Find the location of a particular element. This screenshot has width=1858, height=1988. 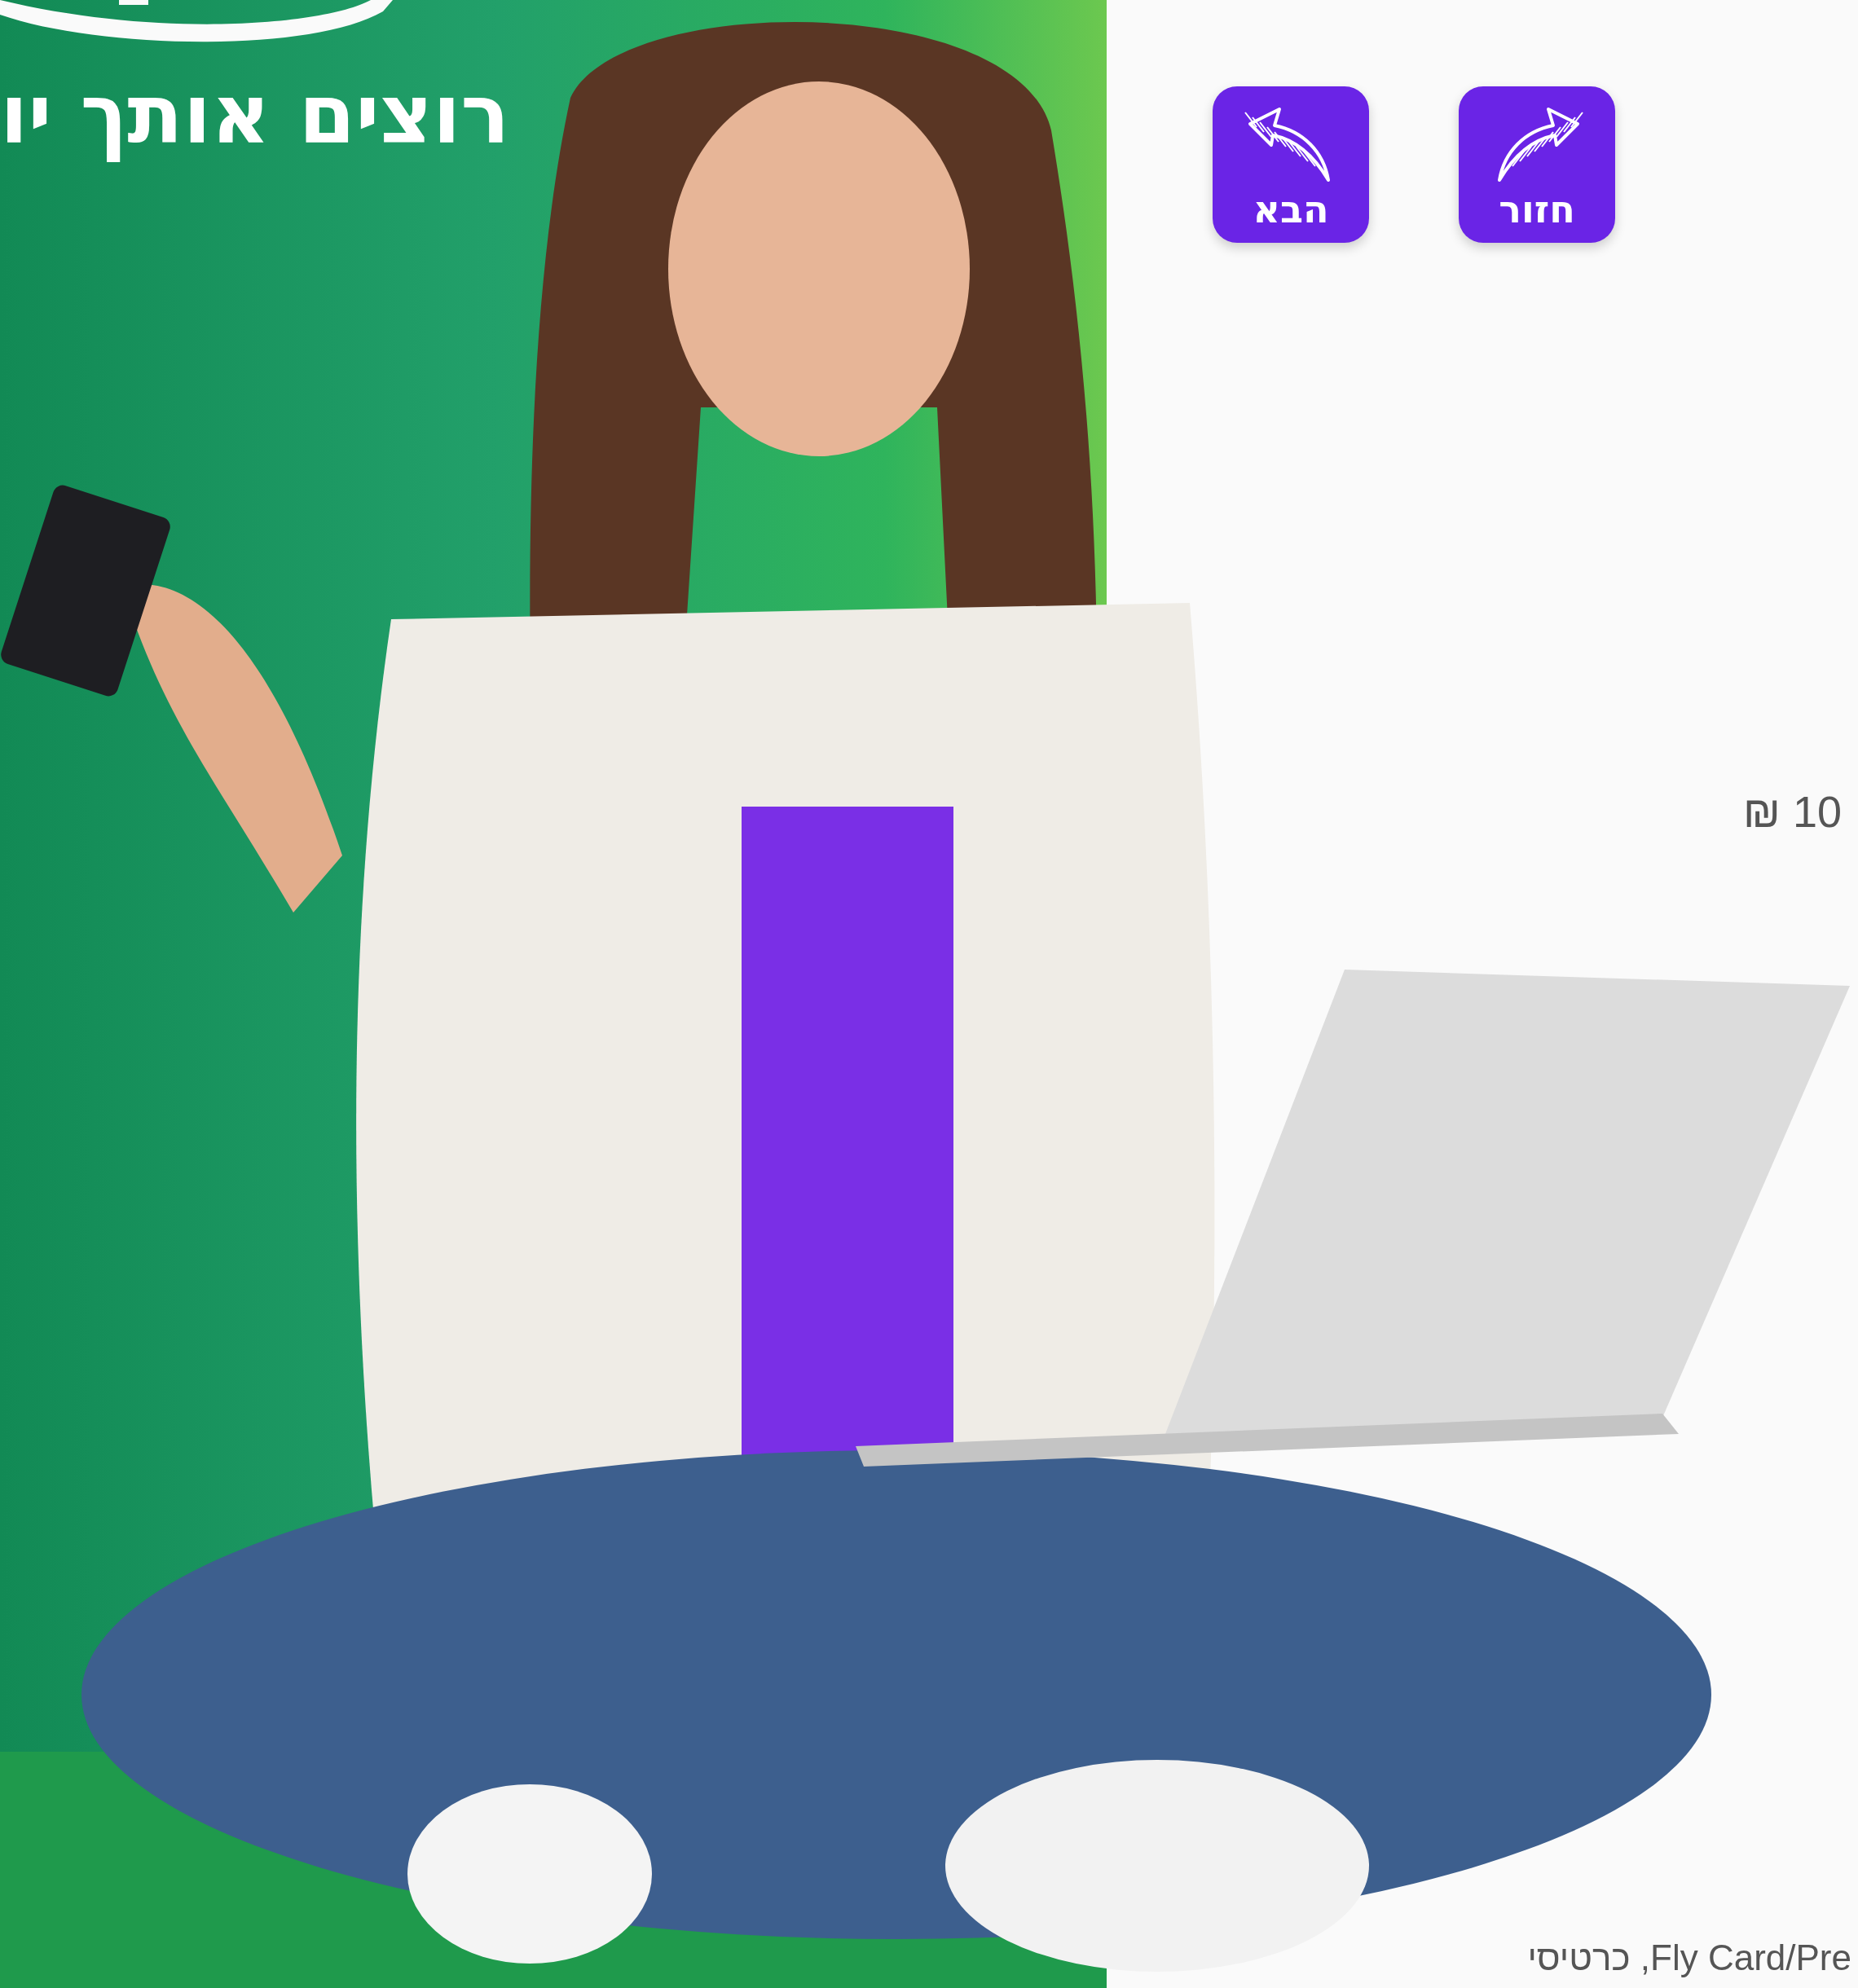

footnote-text: Fly Card/Pre, כרטיסי is located at coordinates (1689, 1957).